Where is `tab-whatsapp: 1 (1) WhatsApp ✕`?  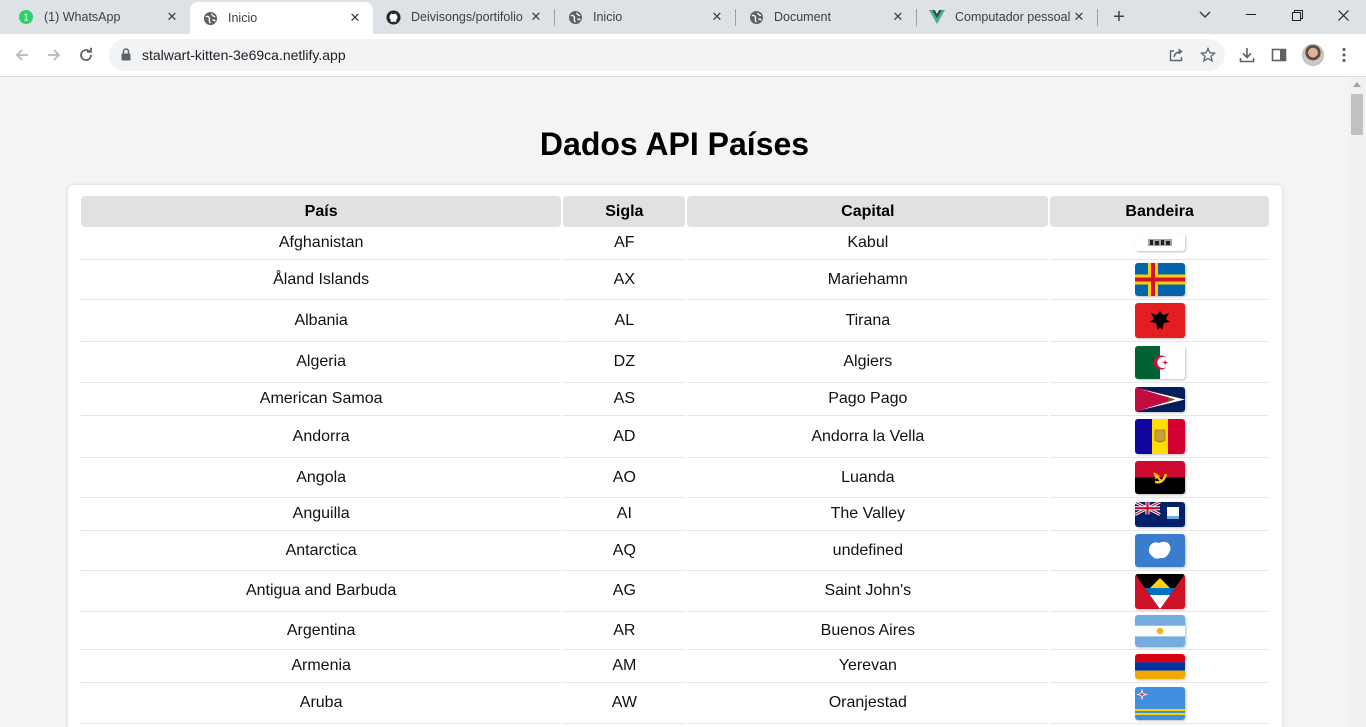 tab-whatsapp: 1 (1) WhatsApp ✕ is located at coordinates (98, 17).